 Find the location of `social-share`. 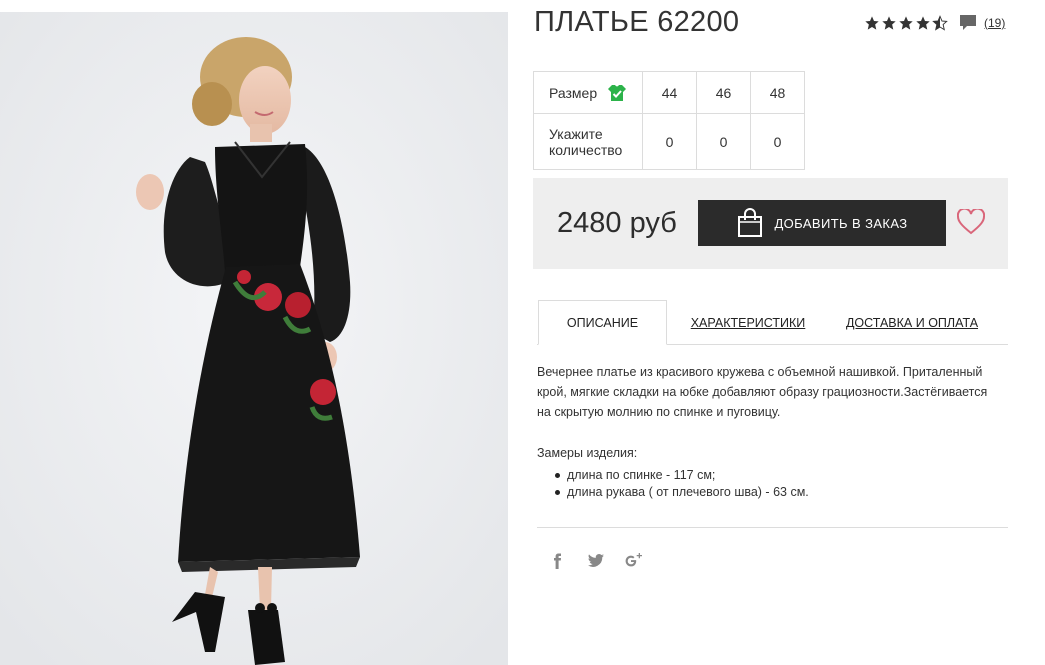

social-share is located at coordinates (596, 561).